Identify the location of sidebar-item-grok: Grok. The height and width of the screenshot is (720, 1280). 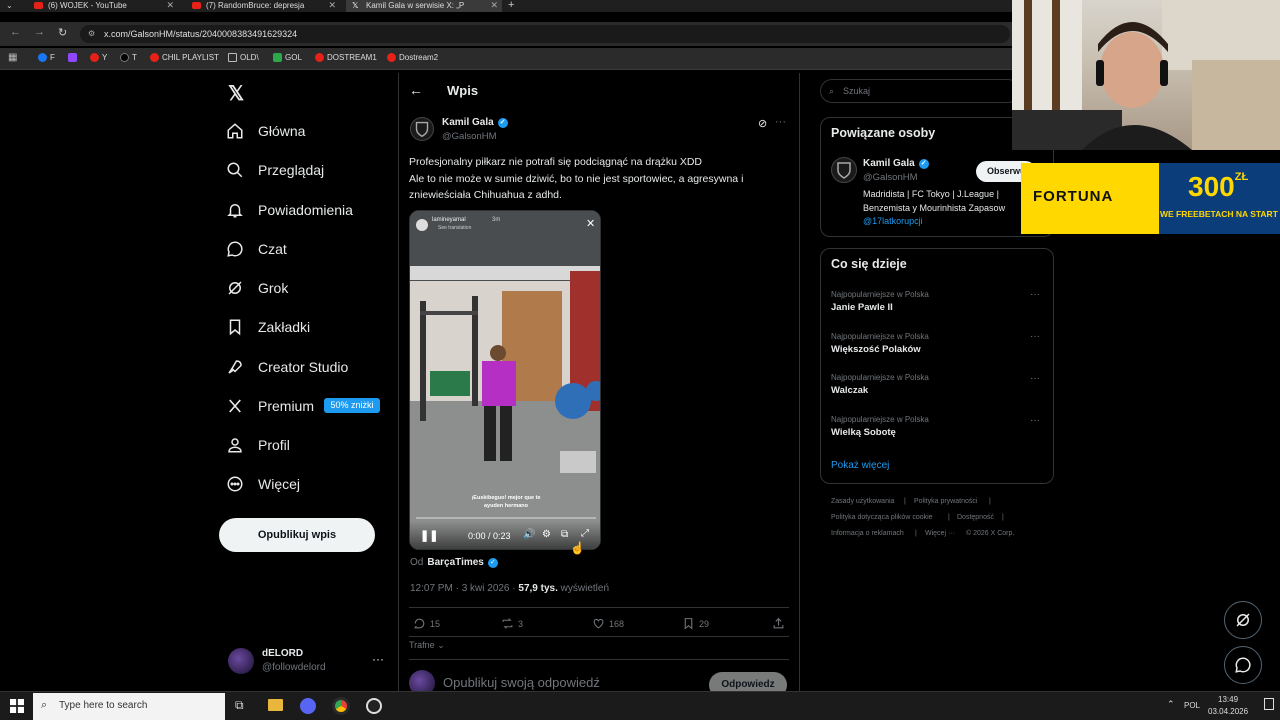
(257, 288).